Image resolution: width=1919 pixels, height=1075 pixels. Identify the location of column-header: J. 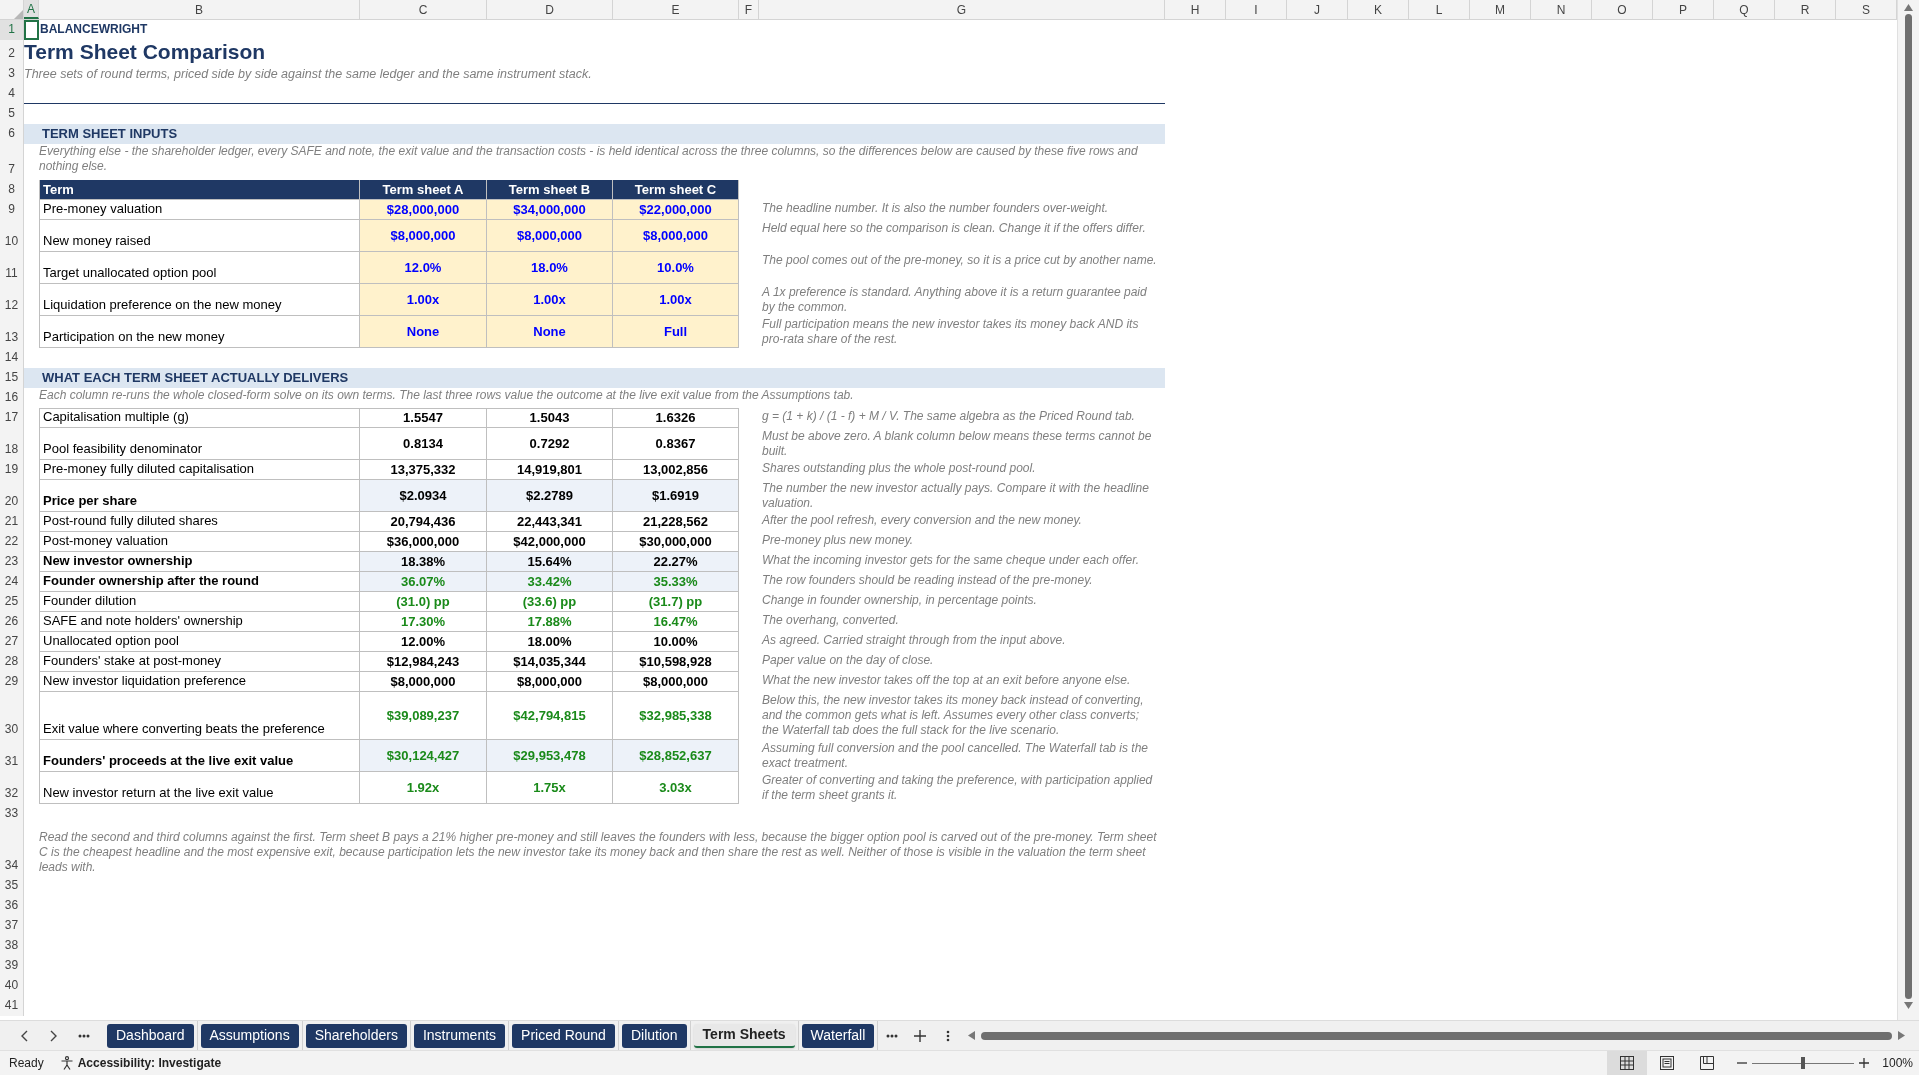
(1317, 9).